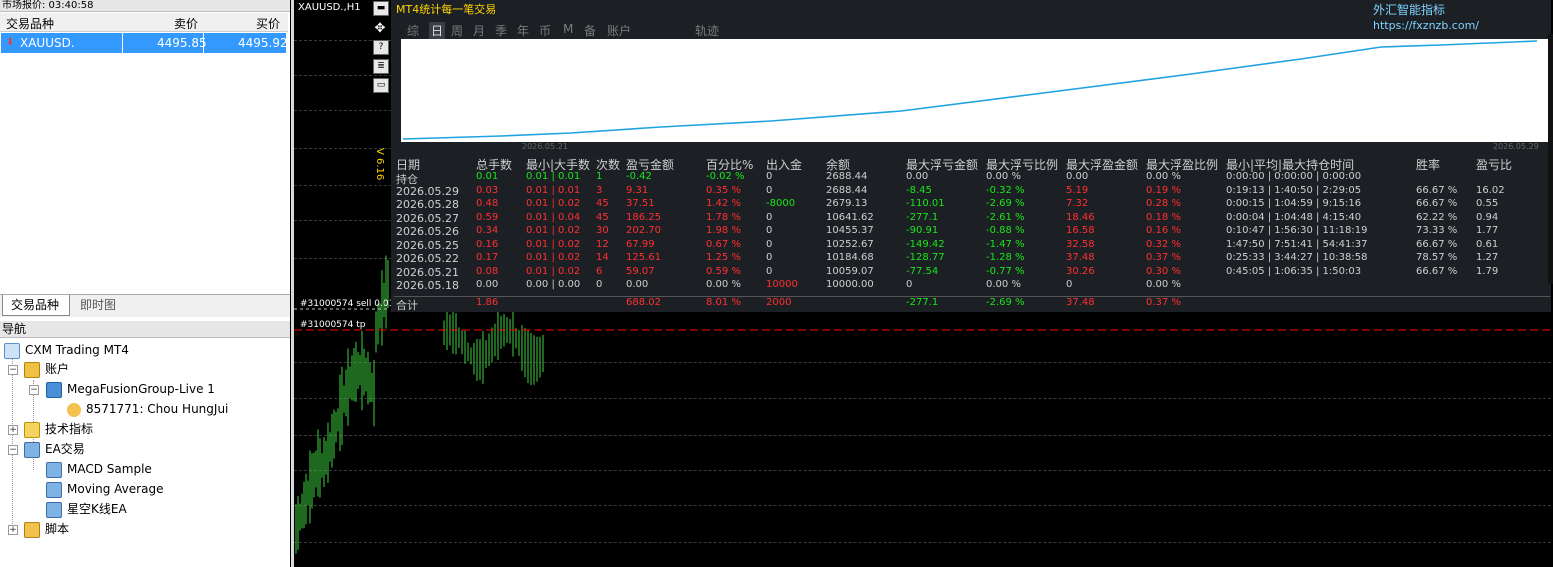 This screenshot has height=567, width=1553. What do you see at coordinates (545, 30) in the screenshot?
I see `period-tab: 币` at bounding box center [545, 30].